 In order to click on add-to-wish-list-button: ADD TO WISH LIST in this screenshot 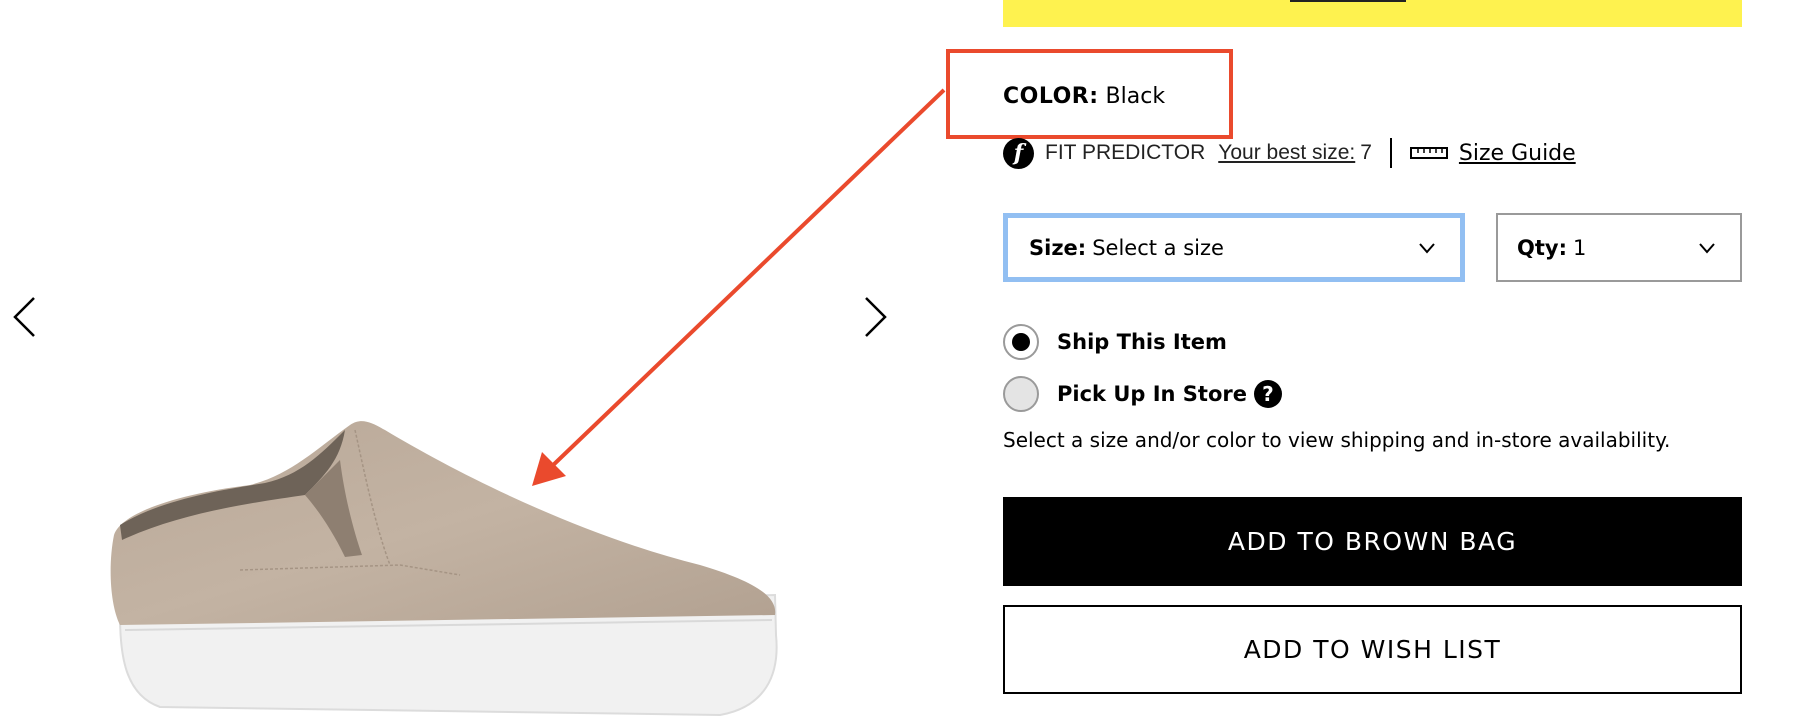, I will do `click(1372, 649)`.